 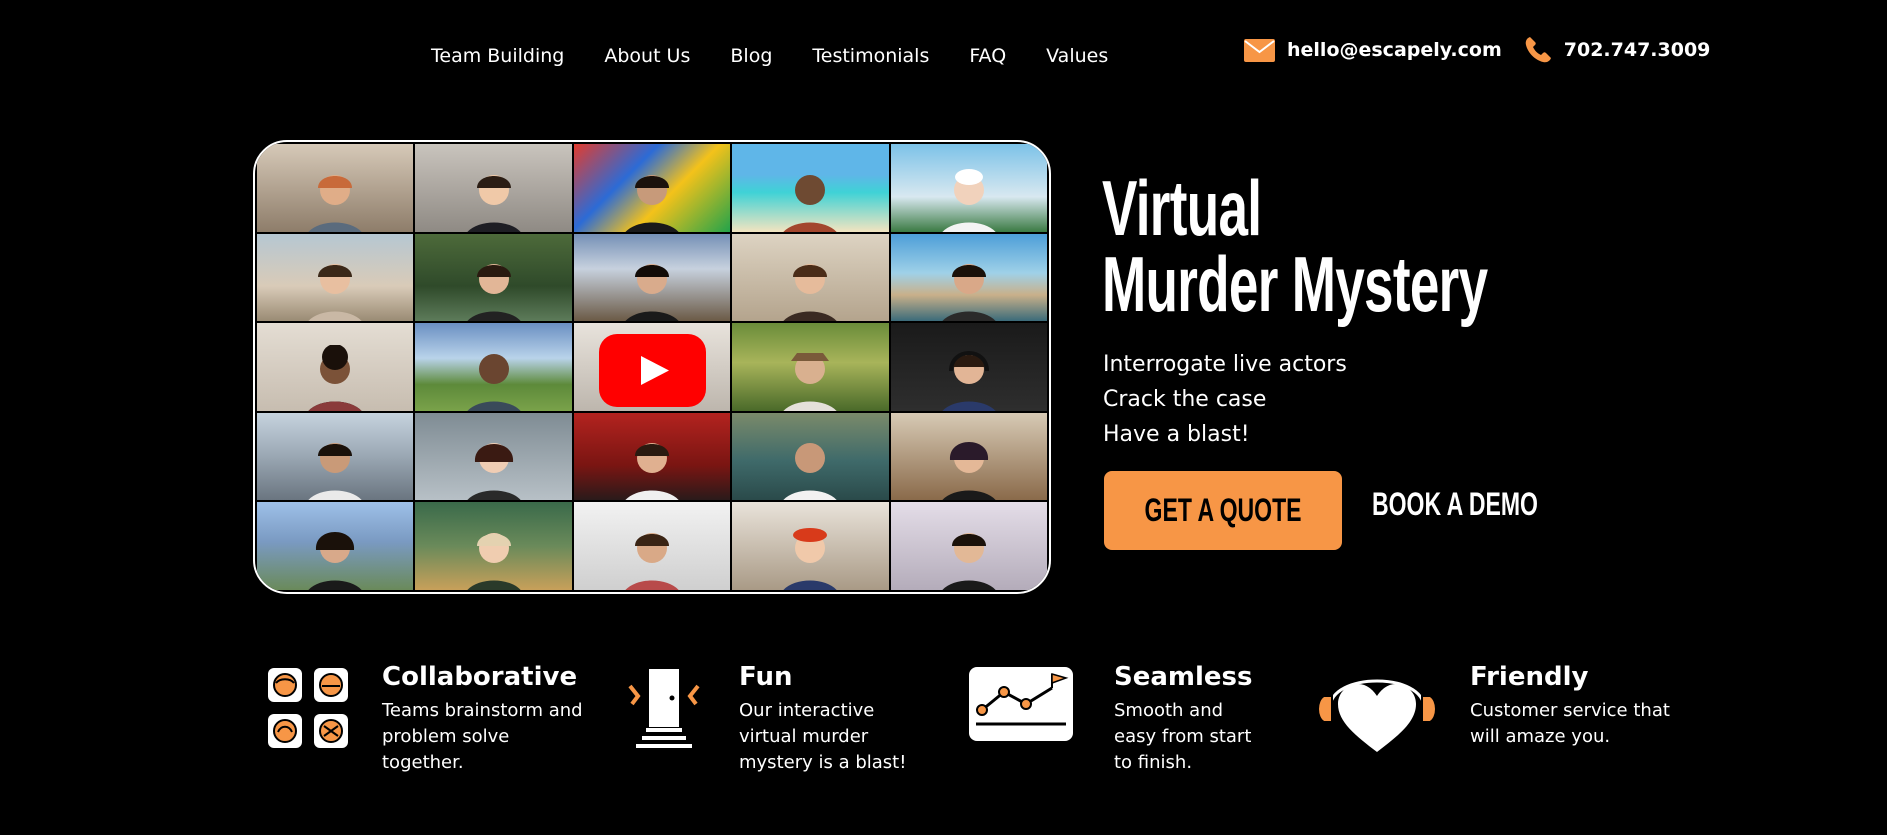 I want to click on feature-title: Seamless, so click(x=1183, y=677).